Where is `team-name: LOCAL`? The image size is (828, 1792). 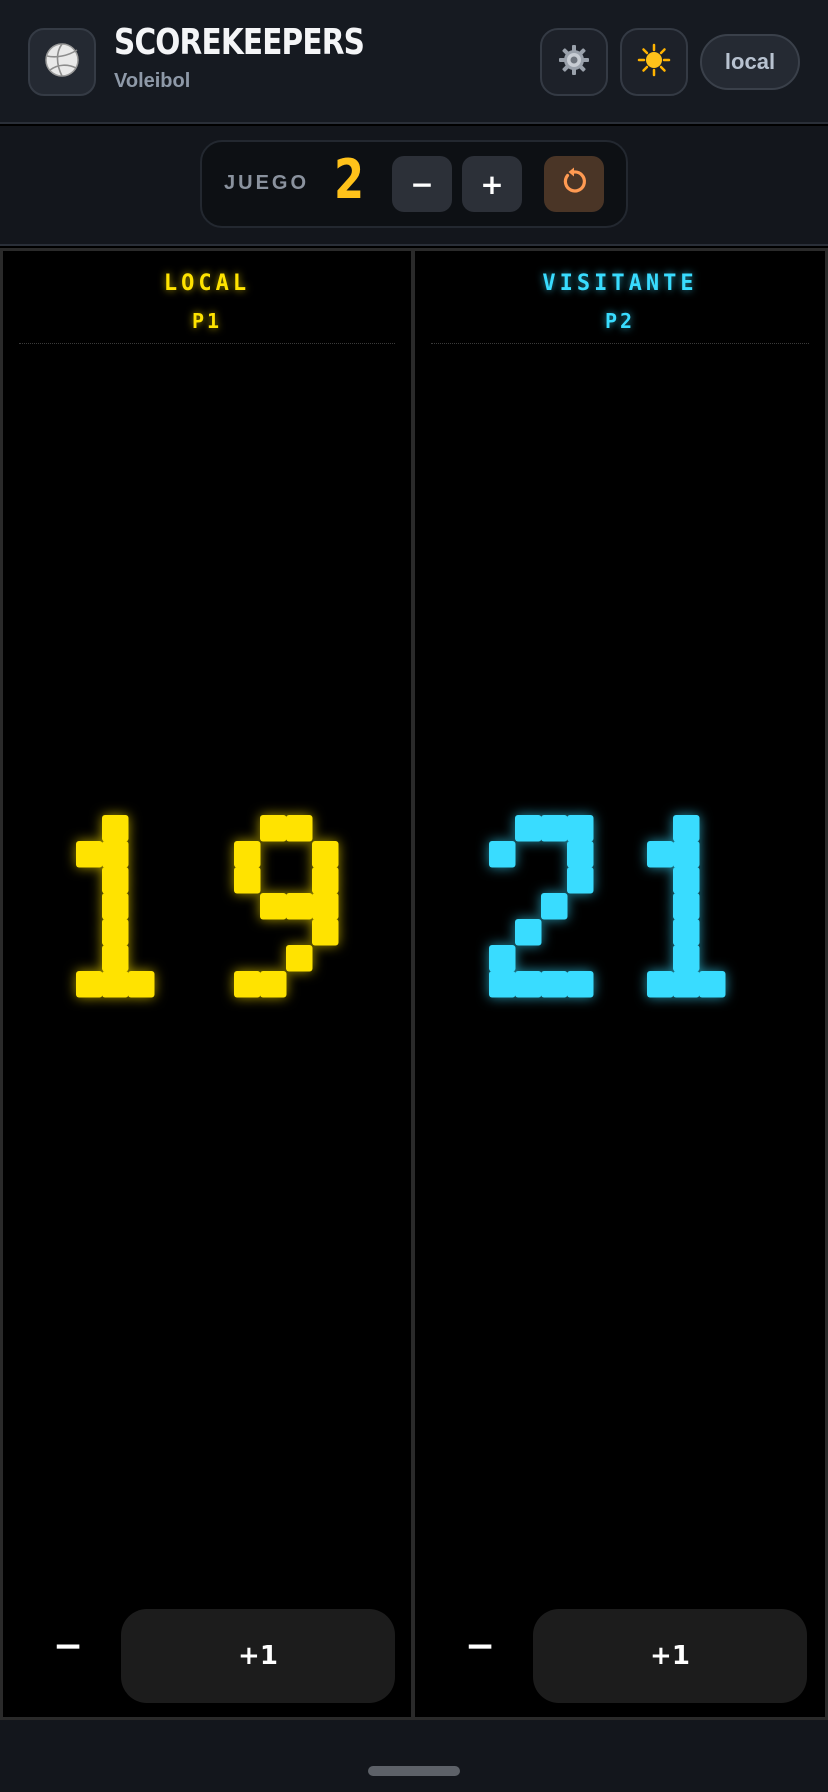 team-name: LOCAL is located at coordinates (207, 283).